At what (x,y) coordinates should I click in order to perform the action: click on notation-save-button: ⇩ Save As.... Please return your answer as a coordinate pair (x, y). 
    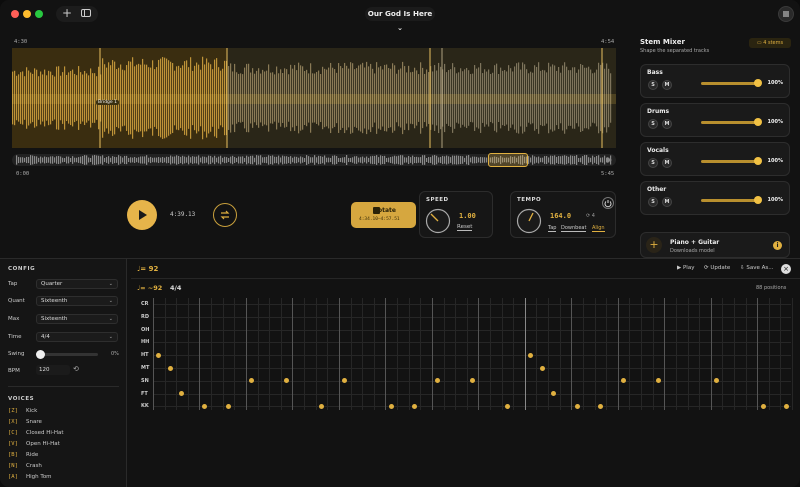
    Looking at the image, I should click on (756, 268).